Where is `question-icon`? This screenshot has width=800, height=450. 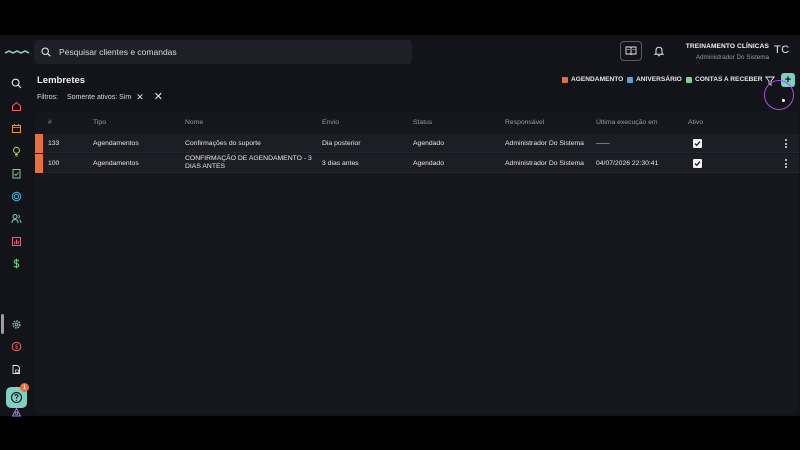
question-icon is located at coordinates (16, 397).